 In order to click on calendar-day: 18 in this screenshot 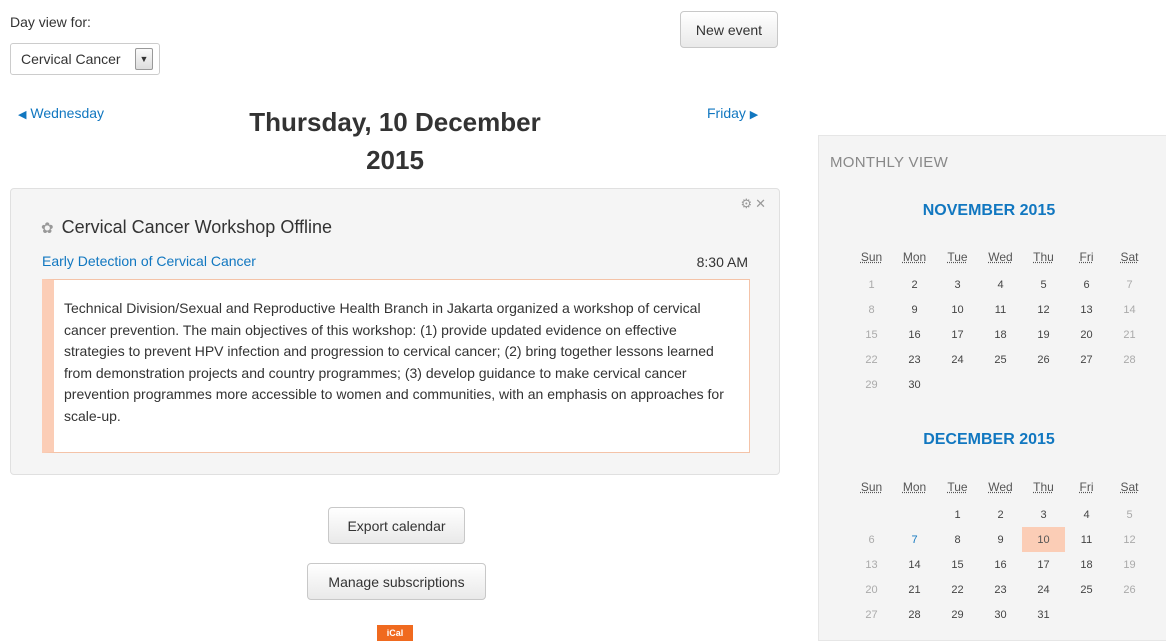, I will do `click(1086, 564)`.